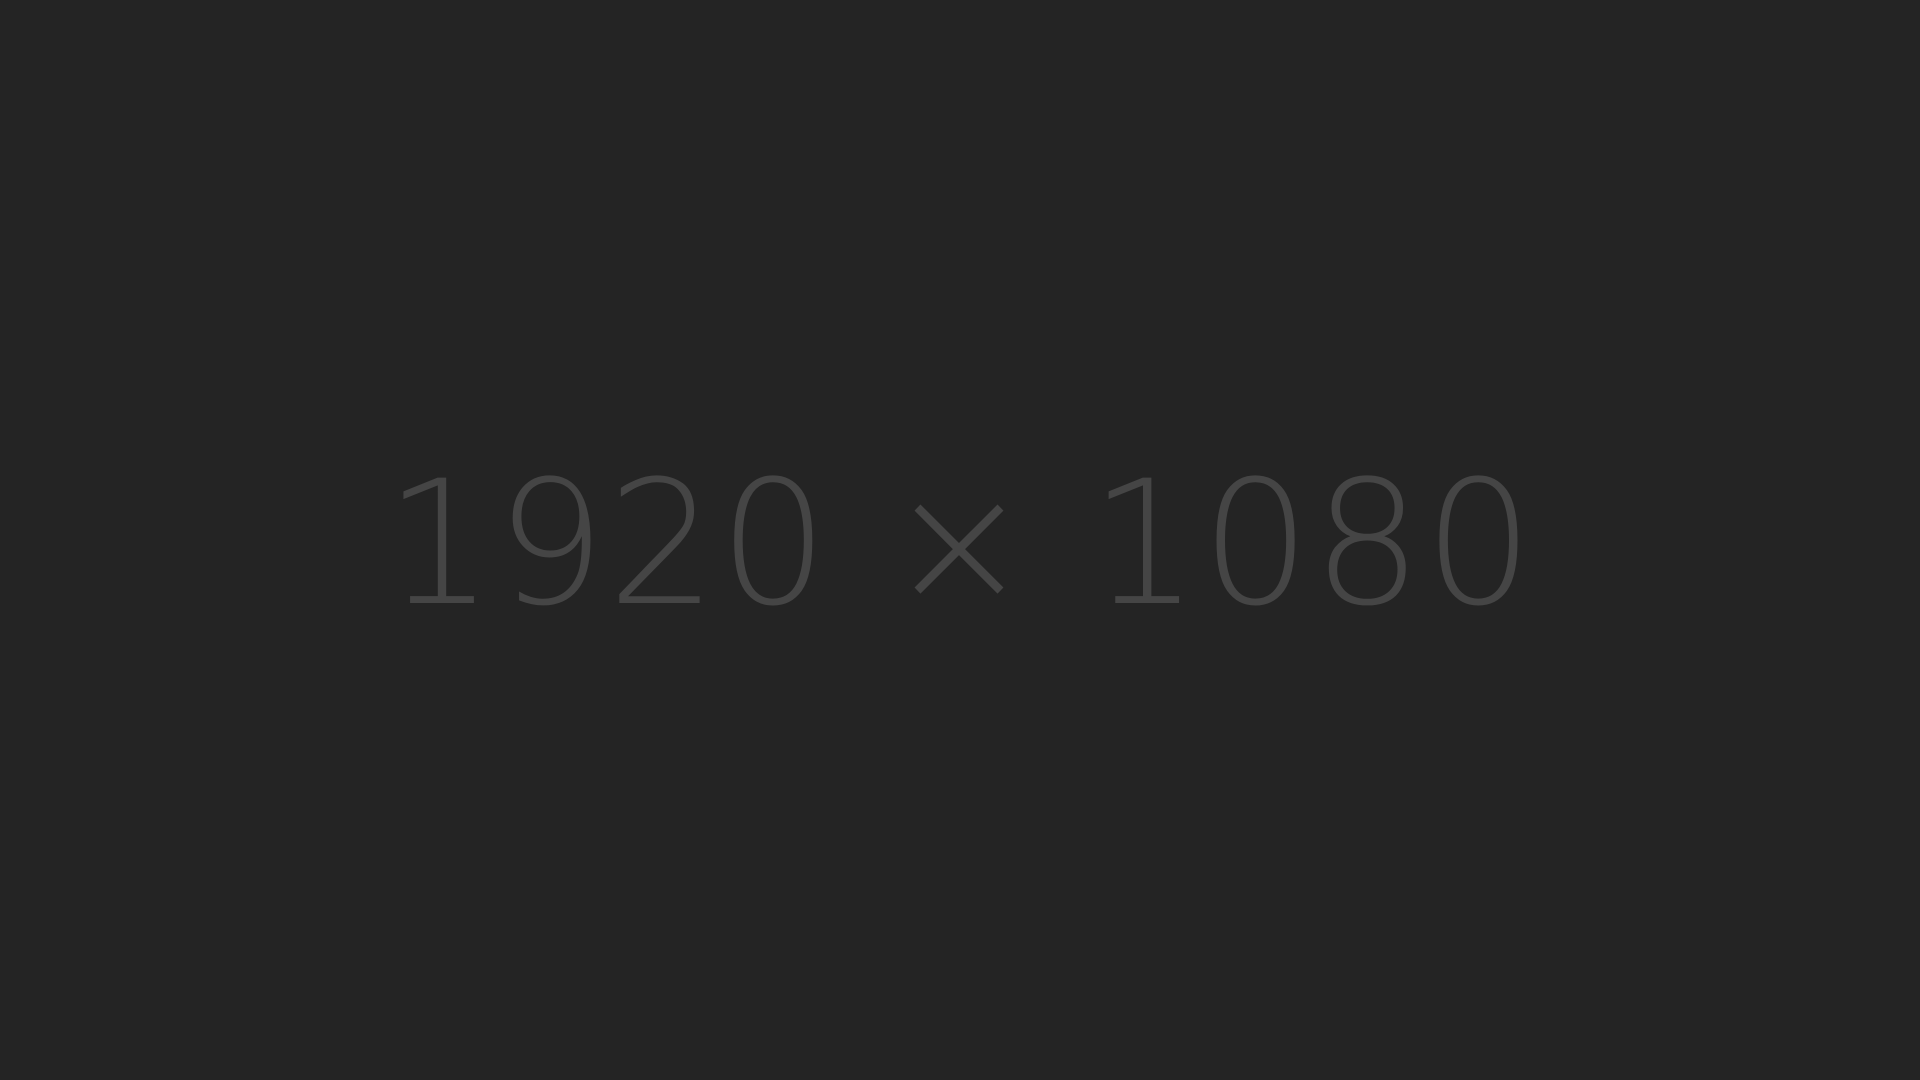 The width and height of the screenshot is (1920, 1080). Describe the element at coordinates (960, 543) in the screenshot. I see `dimension-label: 1920 × 1080` at that location.